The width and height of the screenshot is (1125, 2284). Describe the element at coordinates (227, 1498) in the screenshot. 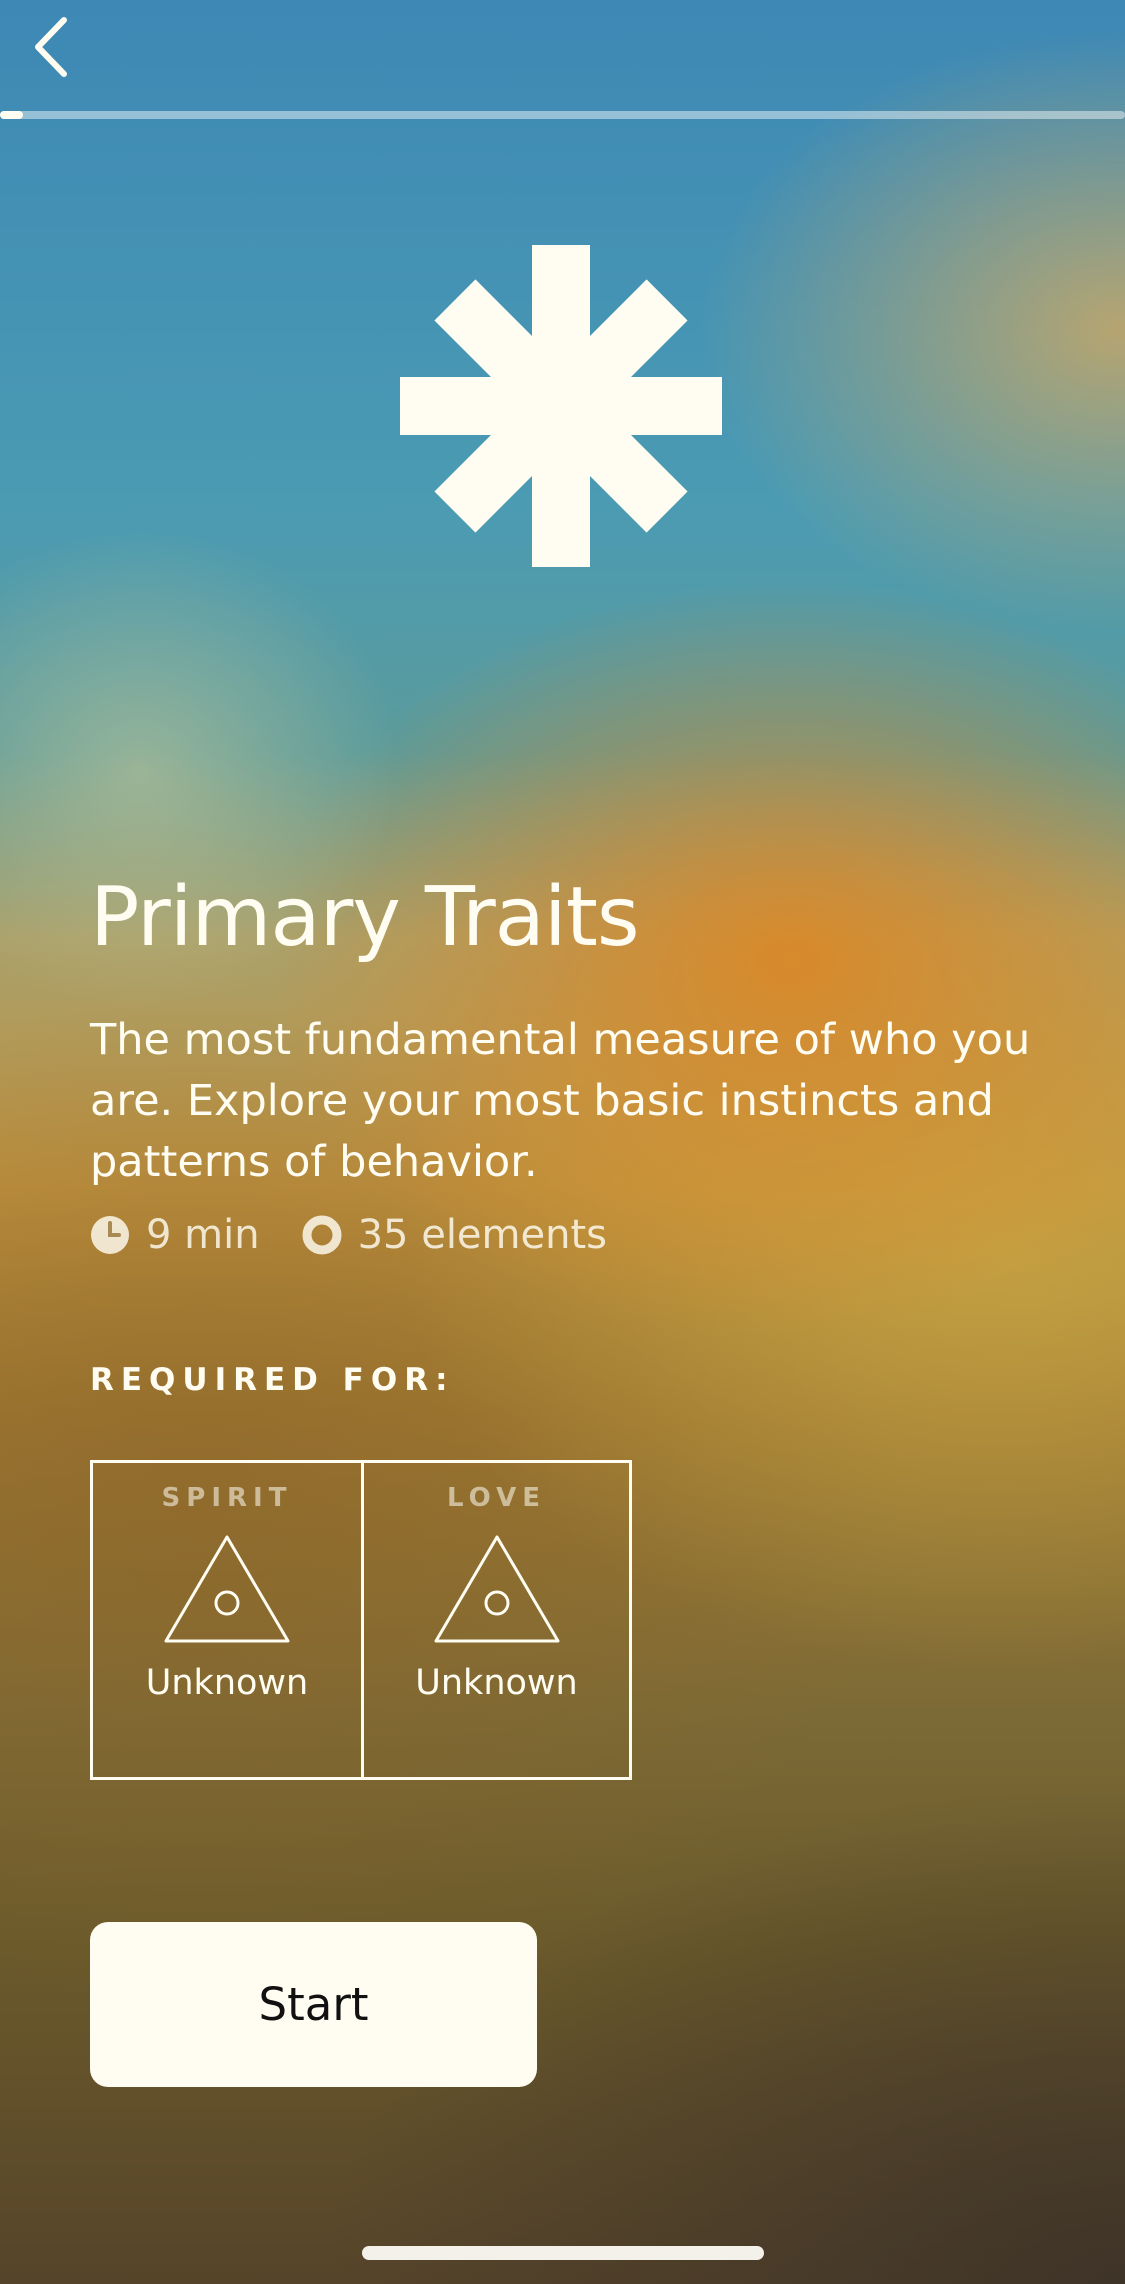

I see `required-card-label: SPIRIT` at that location.